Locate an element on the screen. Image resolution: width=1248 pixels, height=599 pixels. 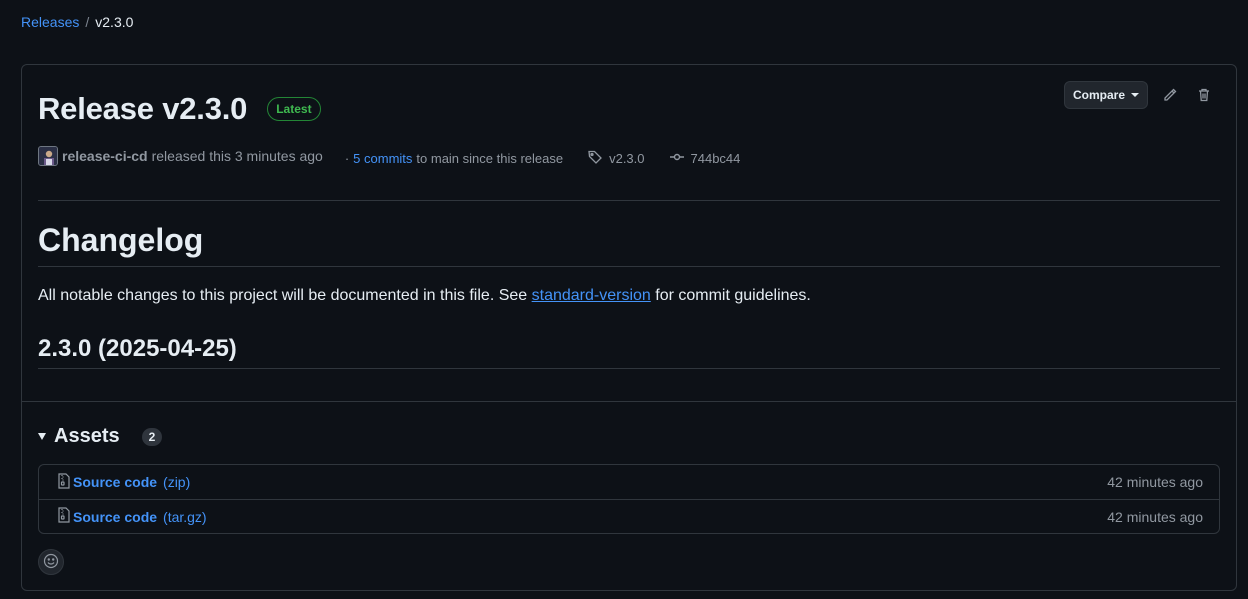
asset-row: Source code (tar.gz) 42 minutes ago is located at coordinates (629, 516).